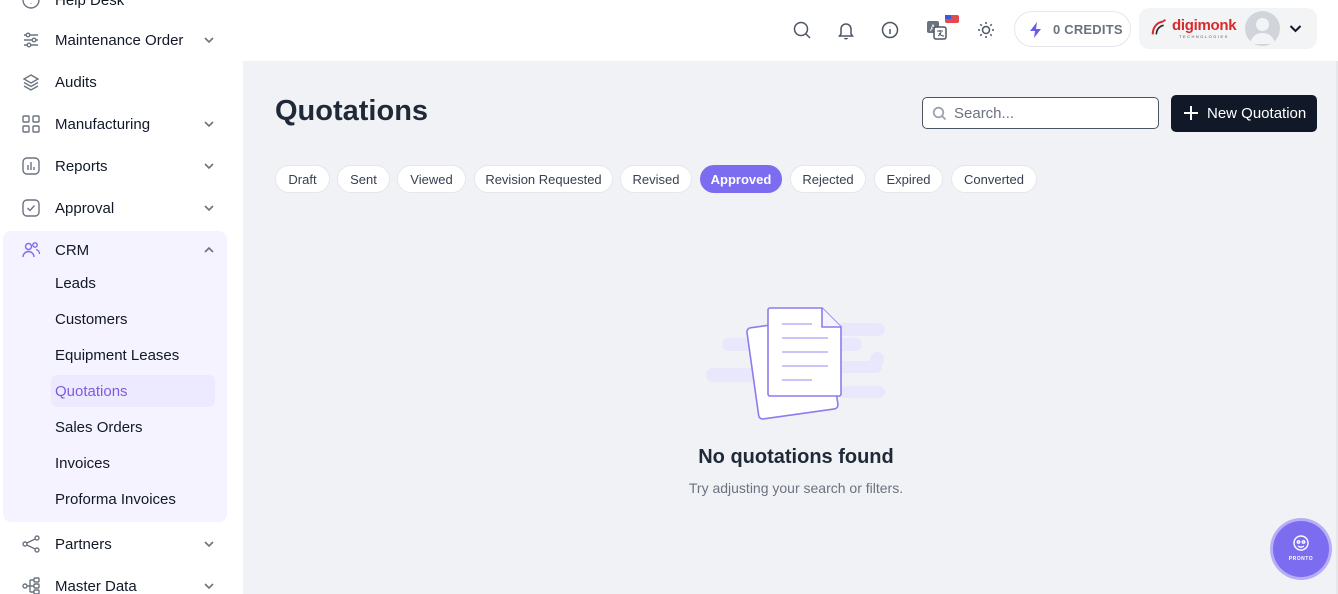 The height and width of the screenshot is (594, 1338). Describe the element at coordinates (1257, 113) in the screenshot. I see `new-quotation-label: New Quotation` at that location.